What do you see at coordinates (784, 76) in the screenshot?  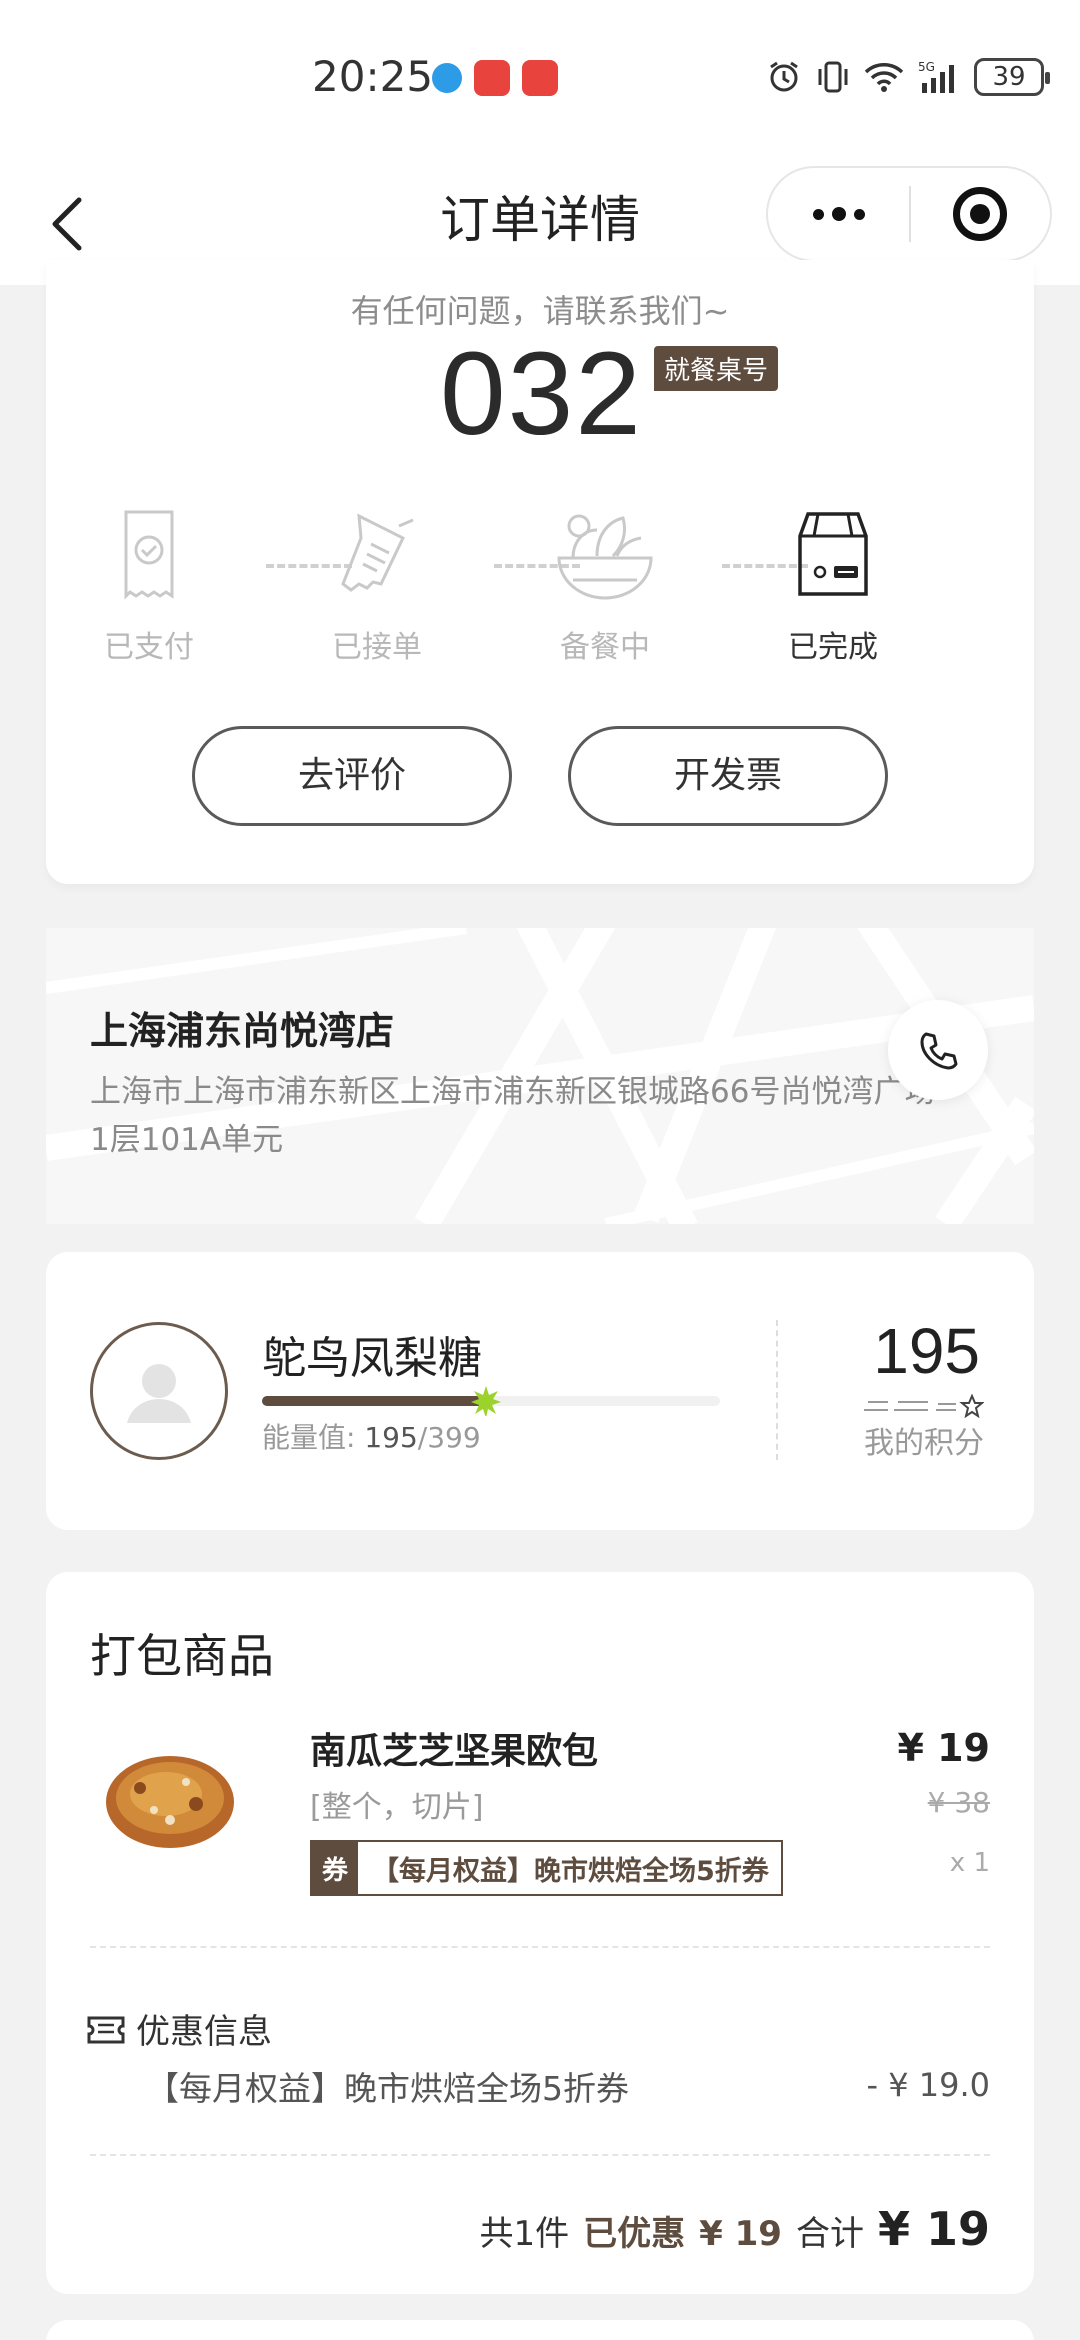 I see `alarm-icon` at bounding box center [784, 76].